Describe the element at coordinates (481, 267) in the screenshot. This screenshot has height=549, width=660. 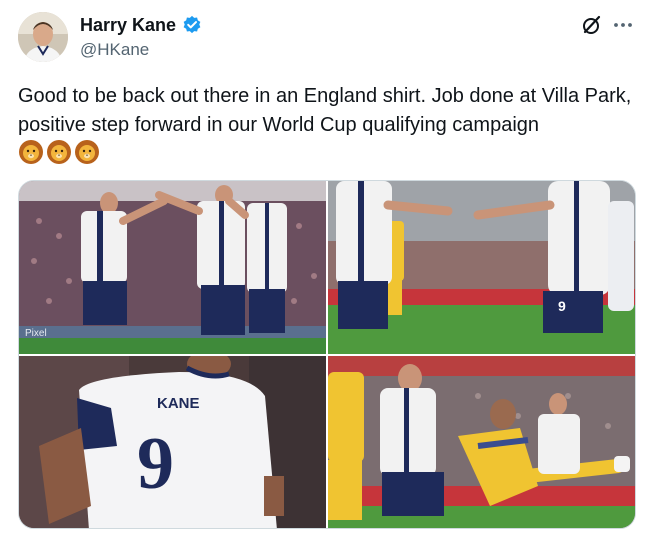
I see `photo-high-five: 9` at that location.